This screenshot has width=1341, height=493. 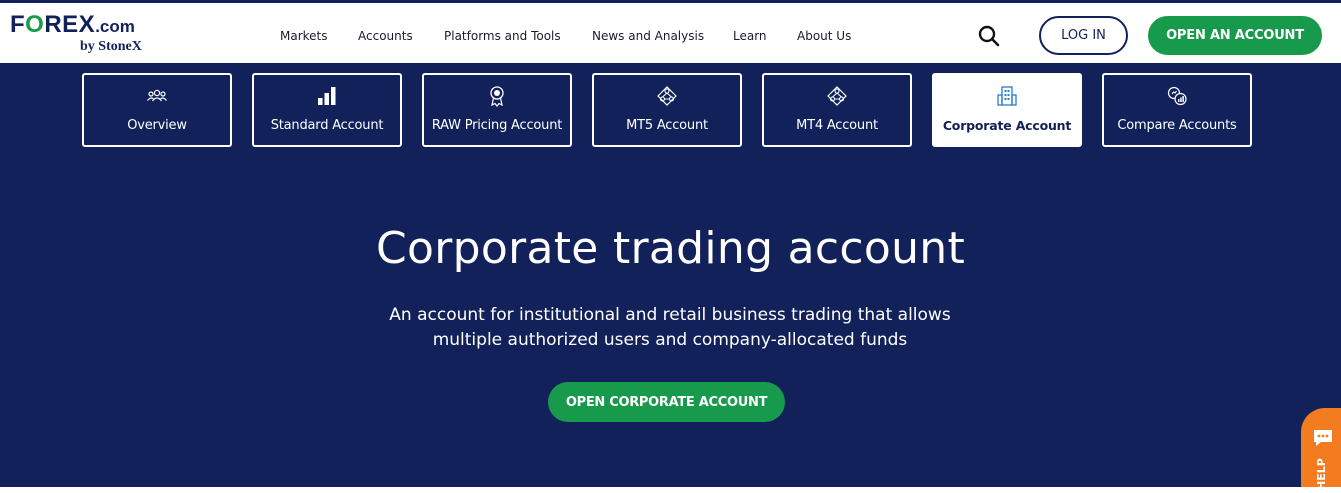 What do you see at coordinates (327, 110) in the screenshot?
I see `tab-standard-account: Standard Account` at bounding box center [327, 110].